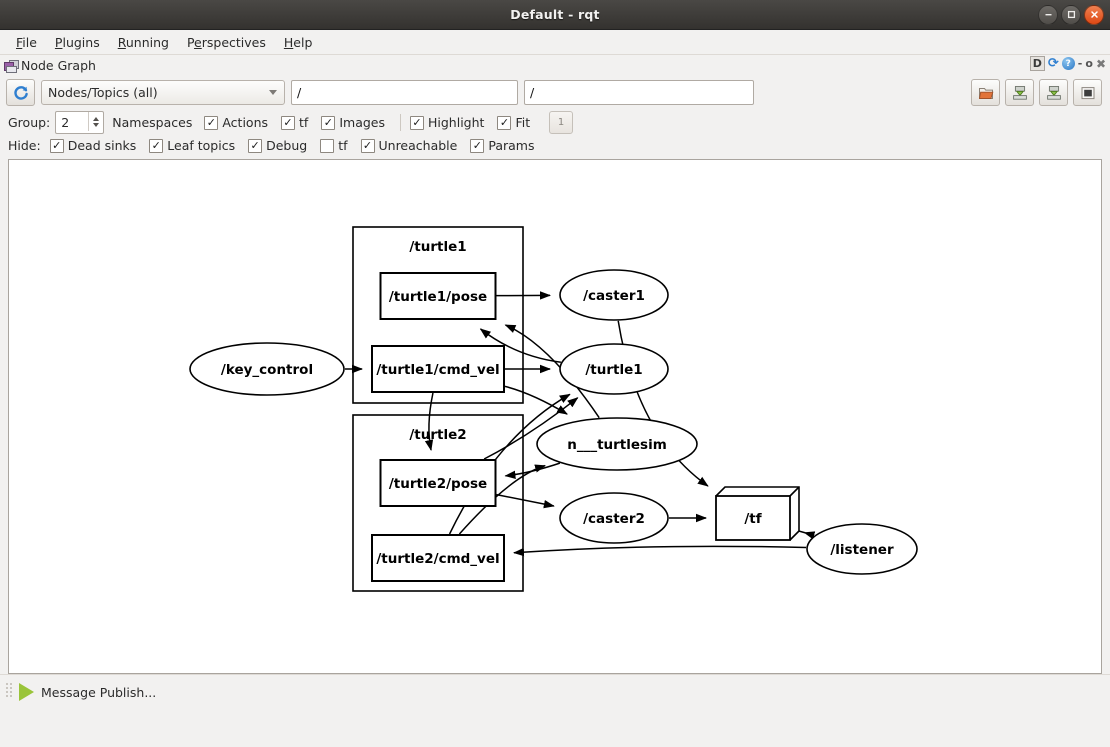  I want to click on checkbox-hide-tf-label: tf, so click(343, 145).